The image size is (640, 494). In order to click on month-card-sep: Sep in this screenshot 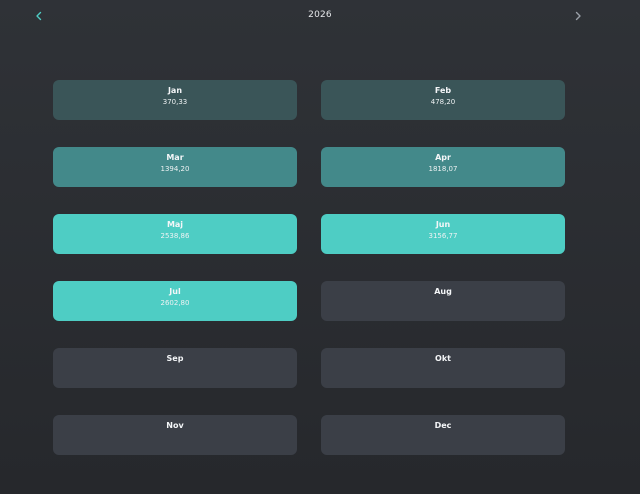, I will do `click(175, 368)`.